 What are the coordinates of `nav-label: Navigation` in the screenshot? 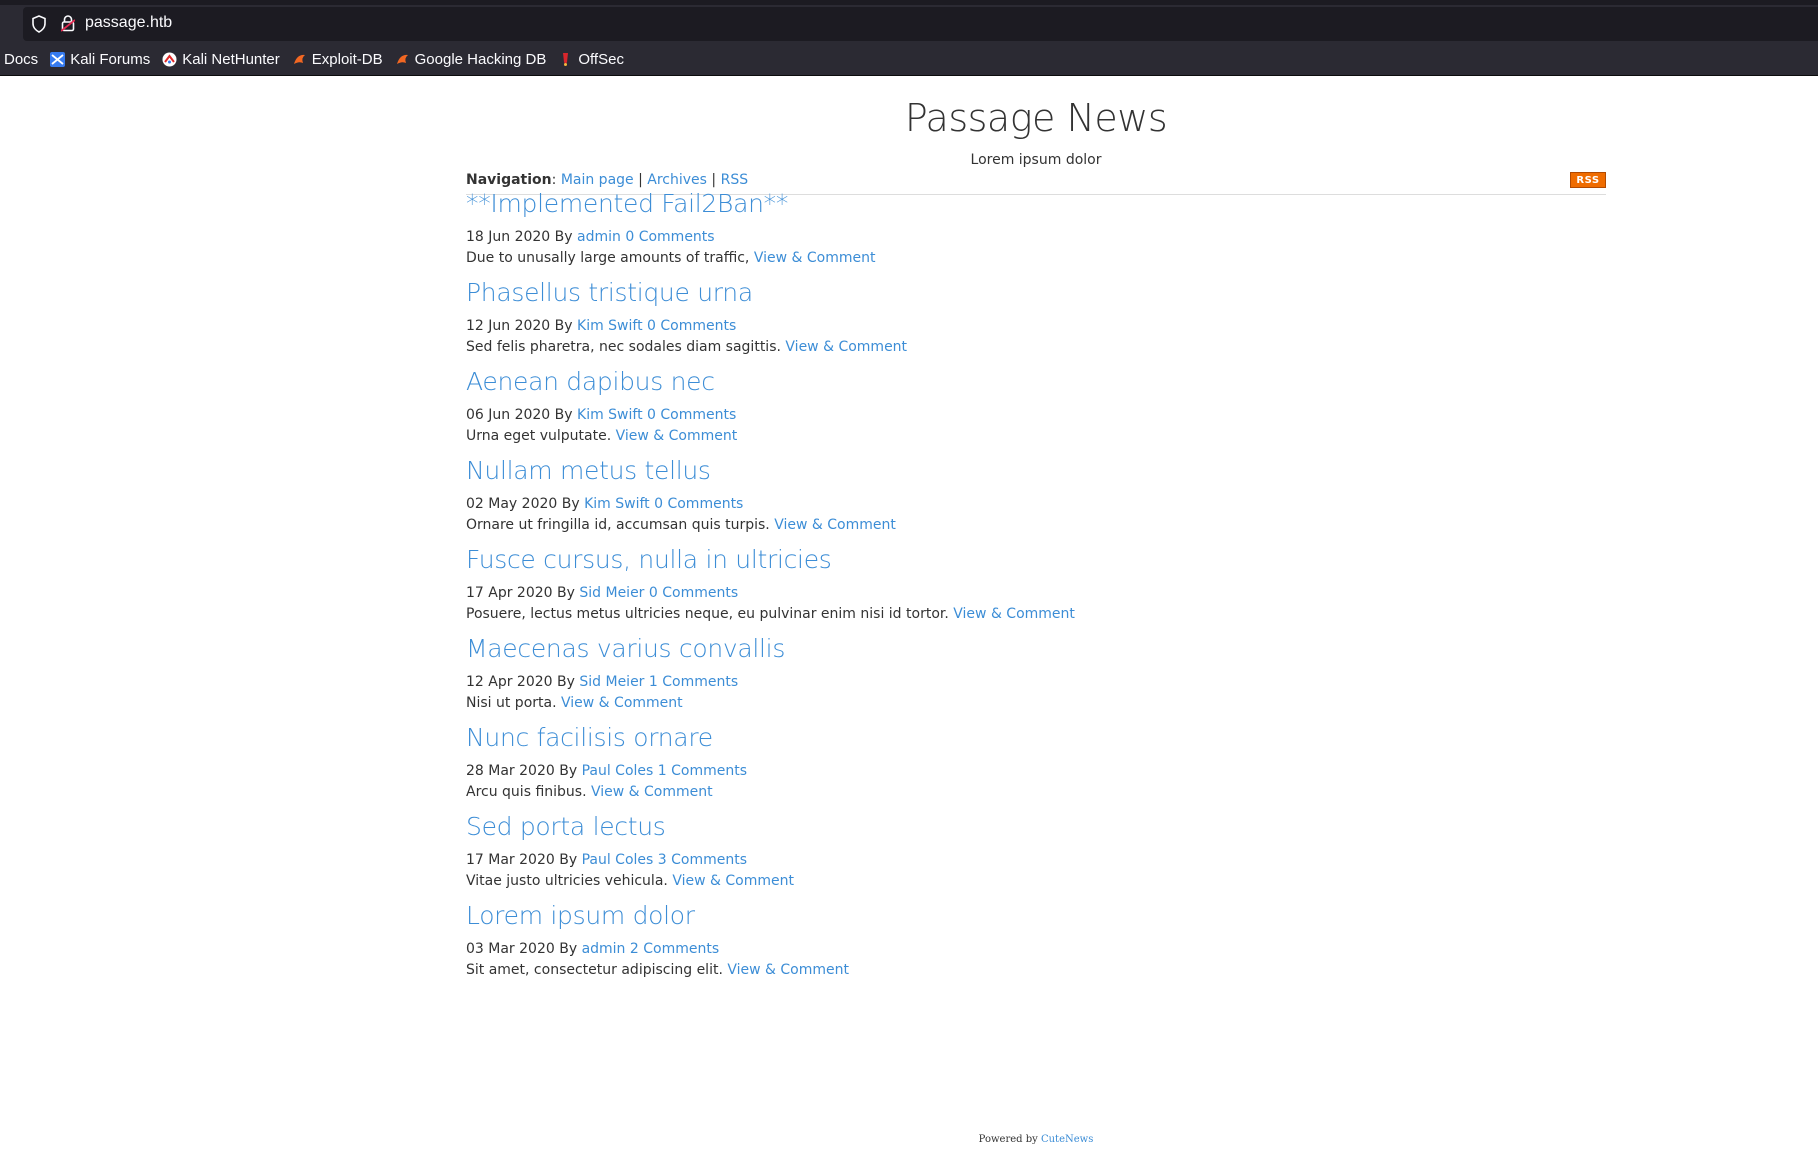 It's located at (509, 180).